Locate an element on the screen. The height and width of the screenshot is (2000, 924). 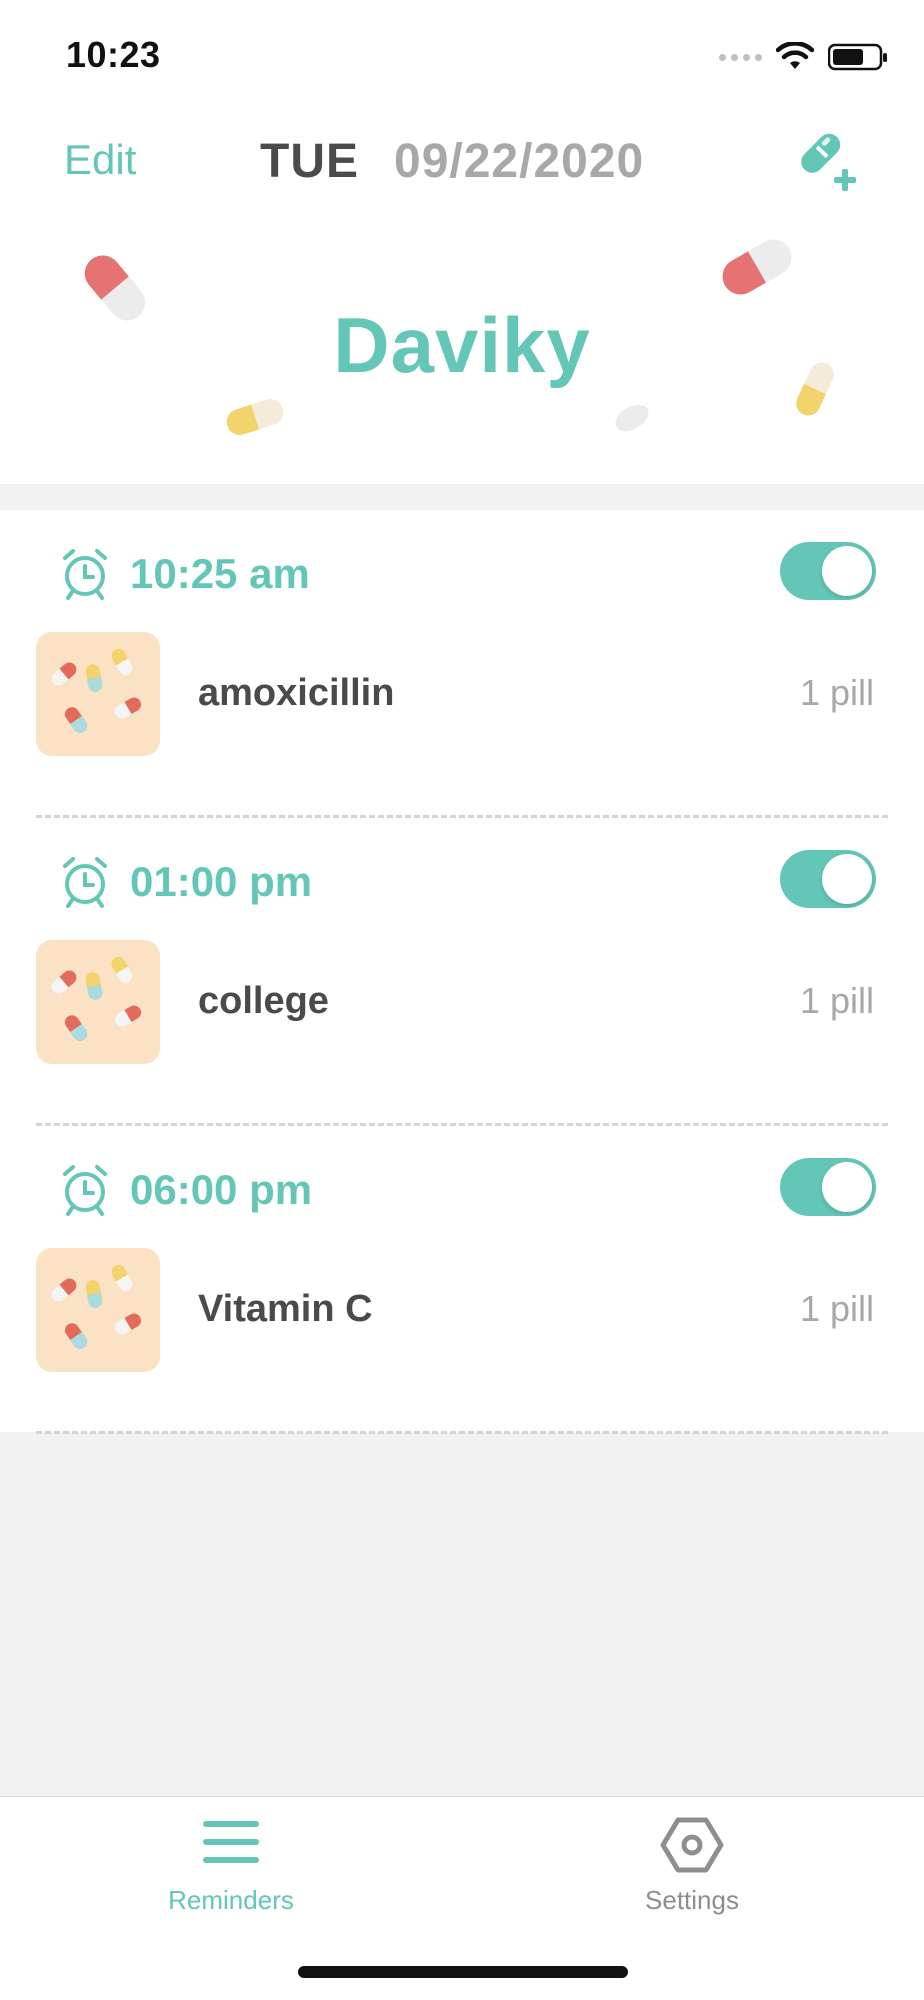
status-time: 10:23 is located at coordinates (113, 54).